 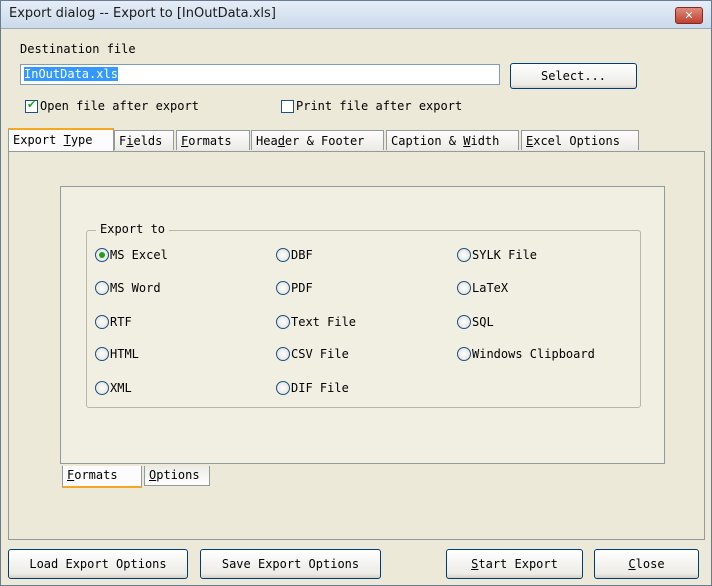 What do you see at coordinates (294, 288) in the screenshot?
I see `radio-pdf: PDF` at bounding box center [294, 288].